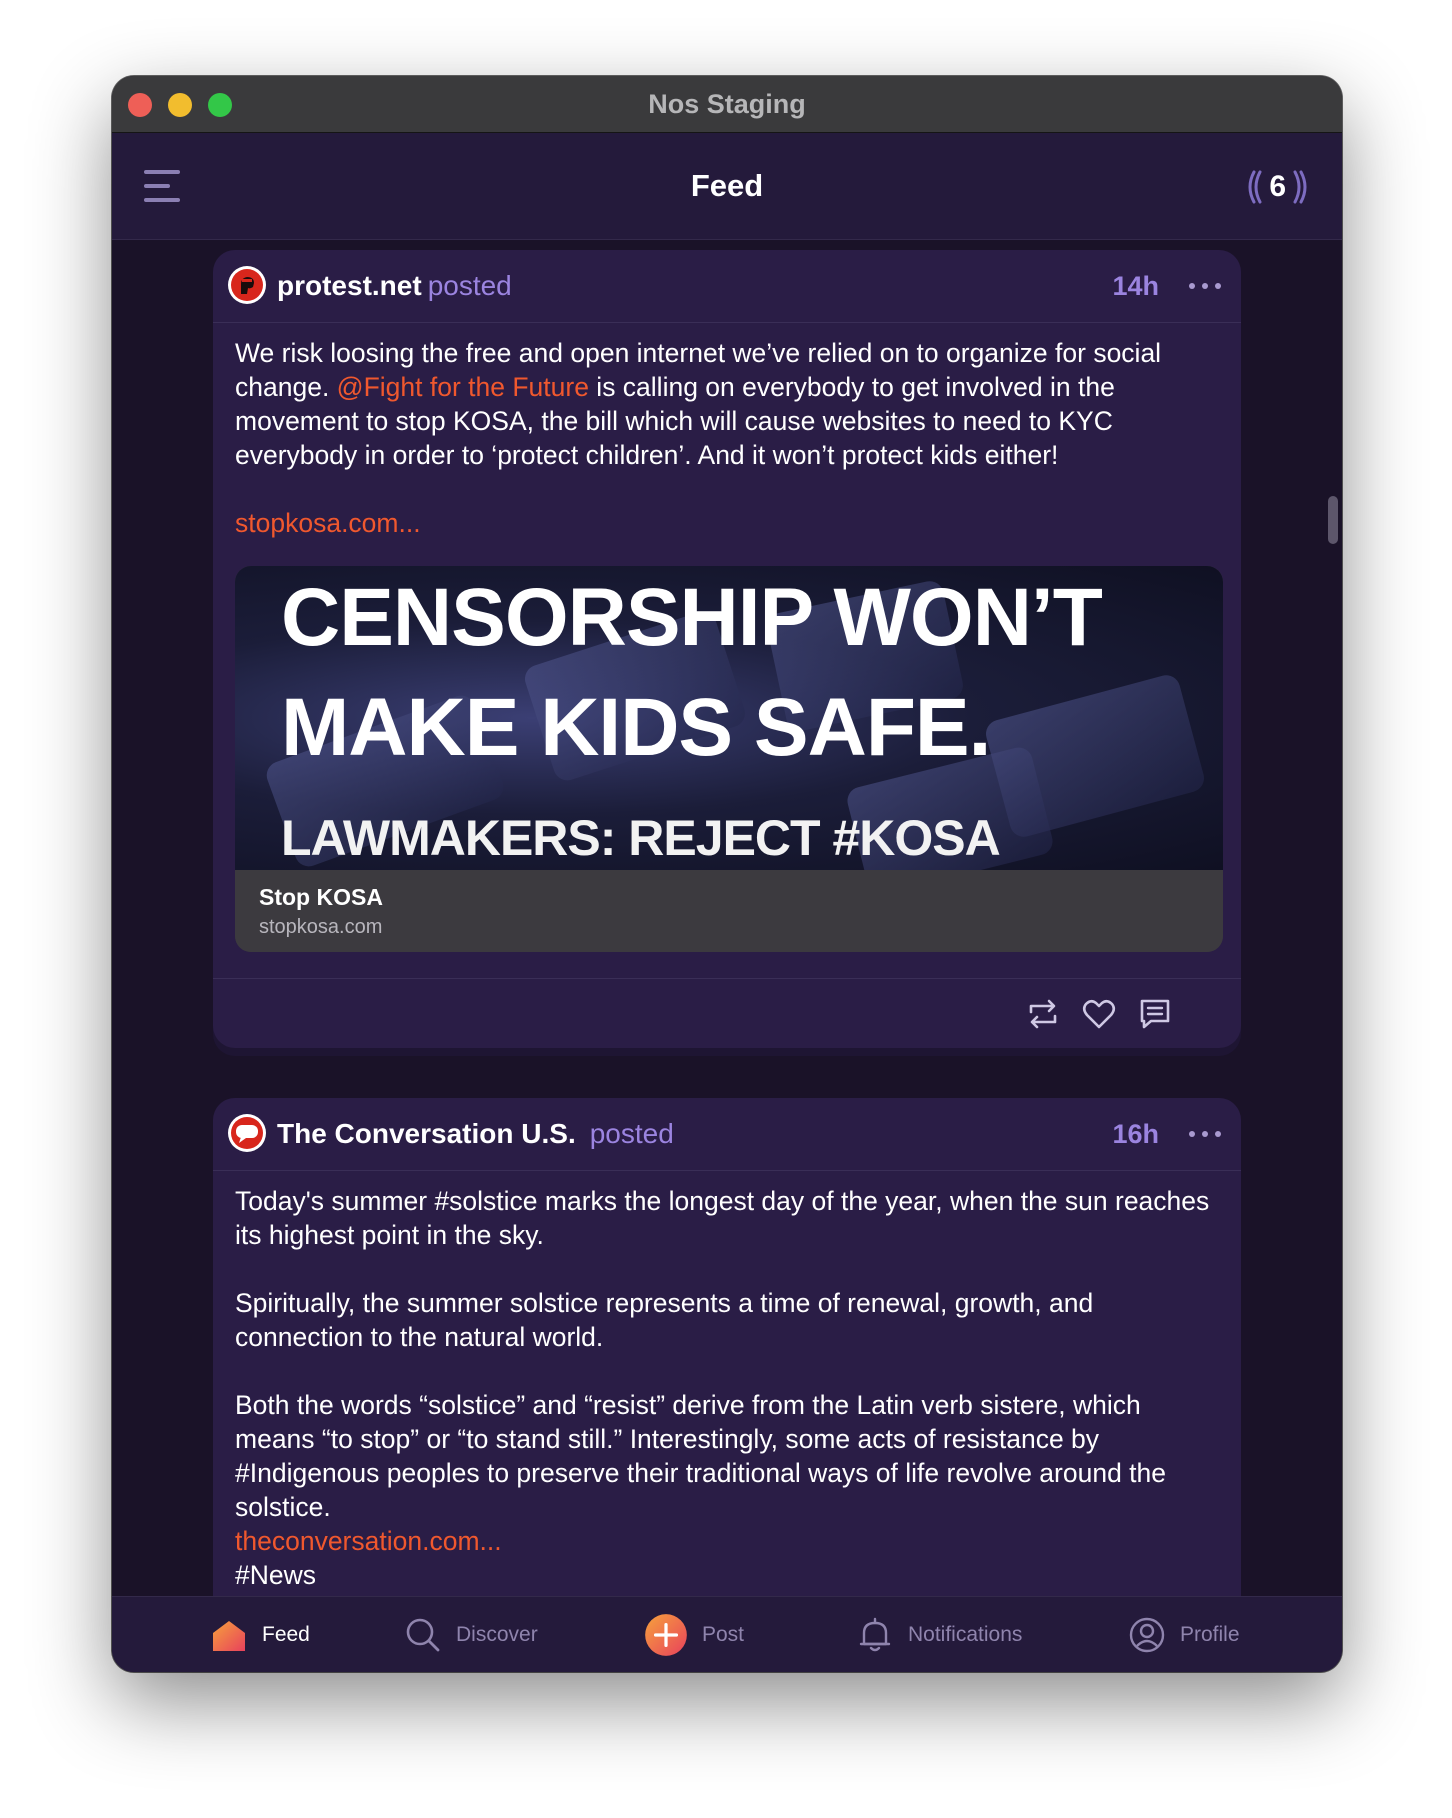 The height and width of the screenshot is (1818, 1452). What do you see at coordinates (286, 1634) in the screenshot?
I see `tab-label: Feed` at bounding box center [286, 1634].